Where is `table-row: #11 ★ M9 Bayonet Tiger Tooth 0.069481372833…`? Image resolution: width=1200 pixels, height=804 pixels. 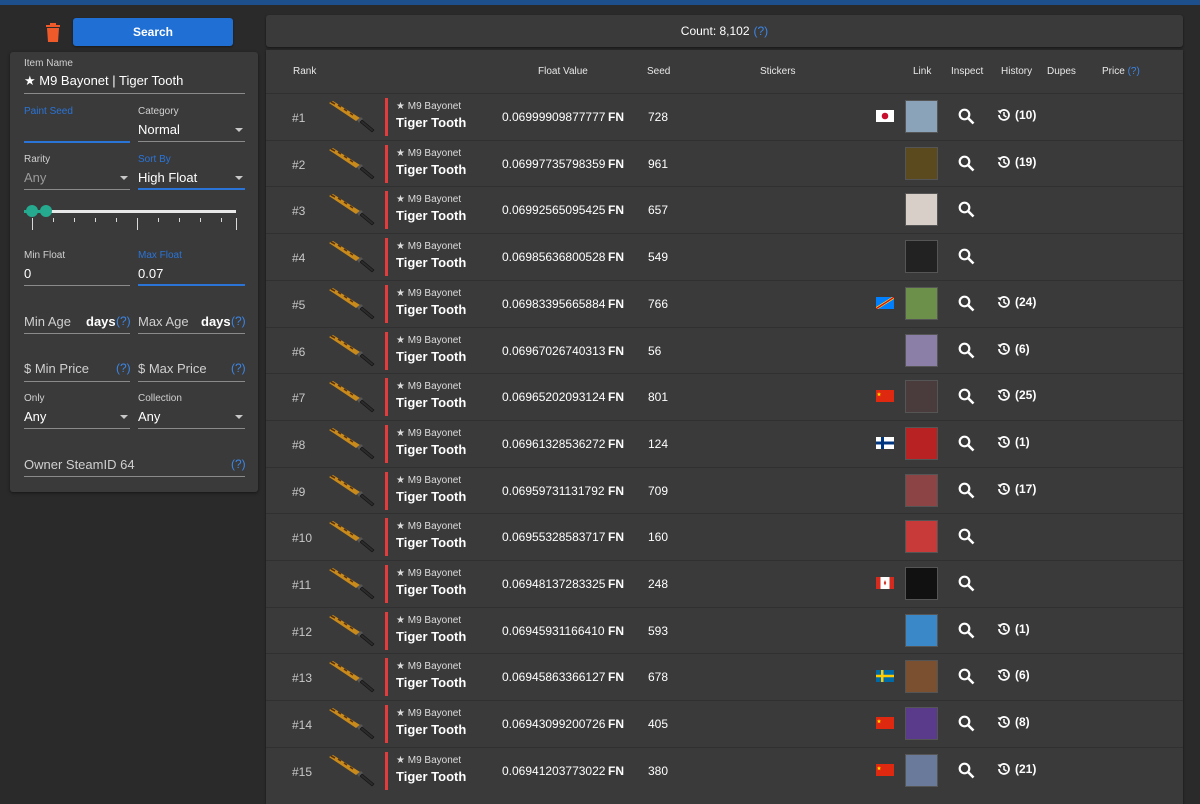 table-row: #11 ★ M9 Bayonet Tiger Tooth 0.069481372833… is located at coordinates (724, 583).